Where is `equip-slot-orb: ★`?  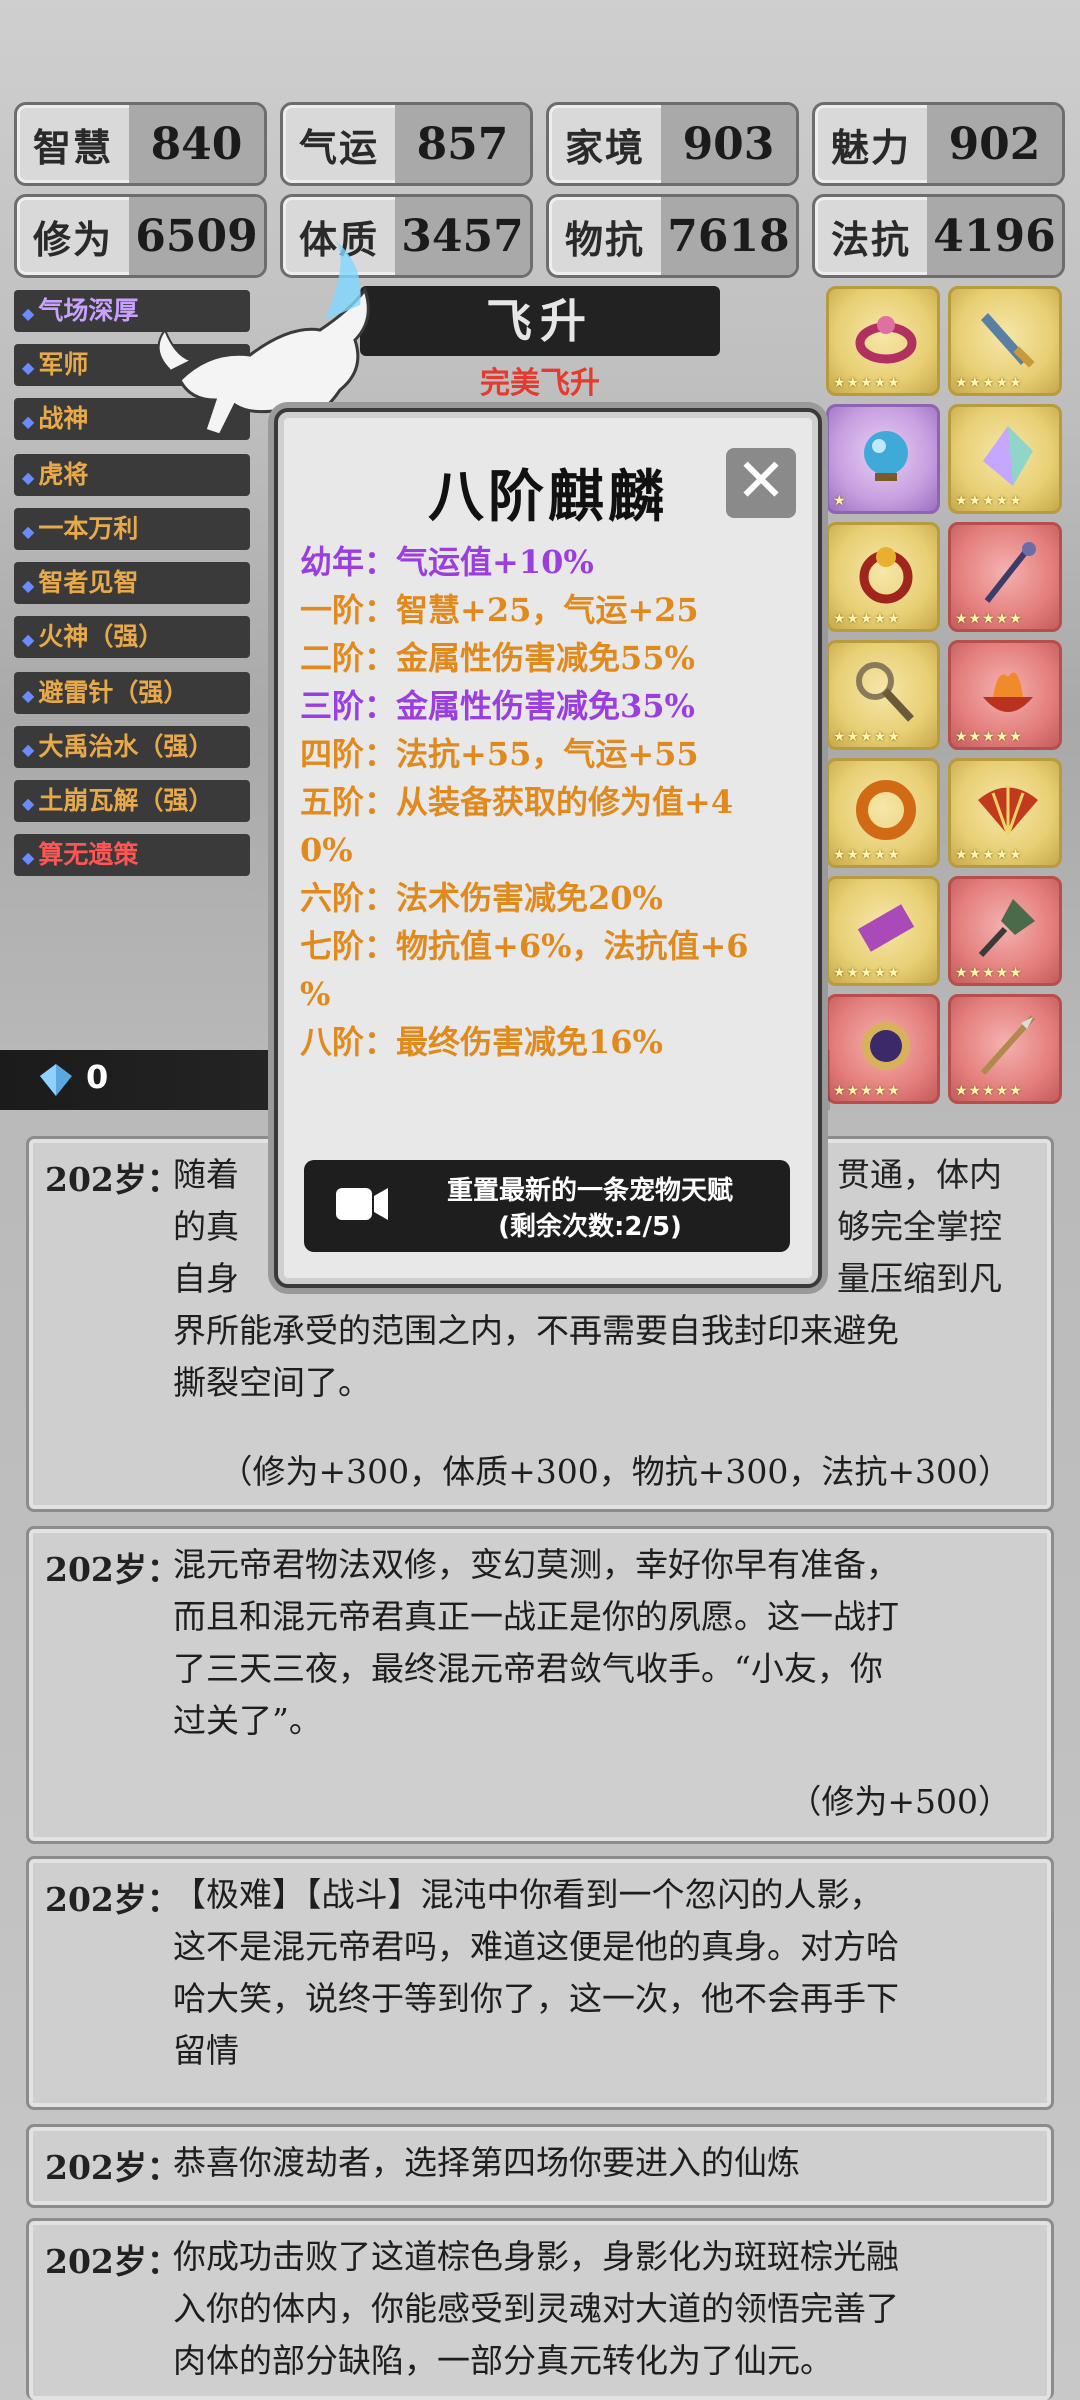 equip-slot-orb: ★ is located at coordinates (883, 459).